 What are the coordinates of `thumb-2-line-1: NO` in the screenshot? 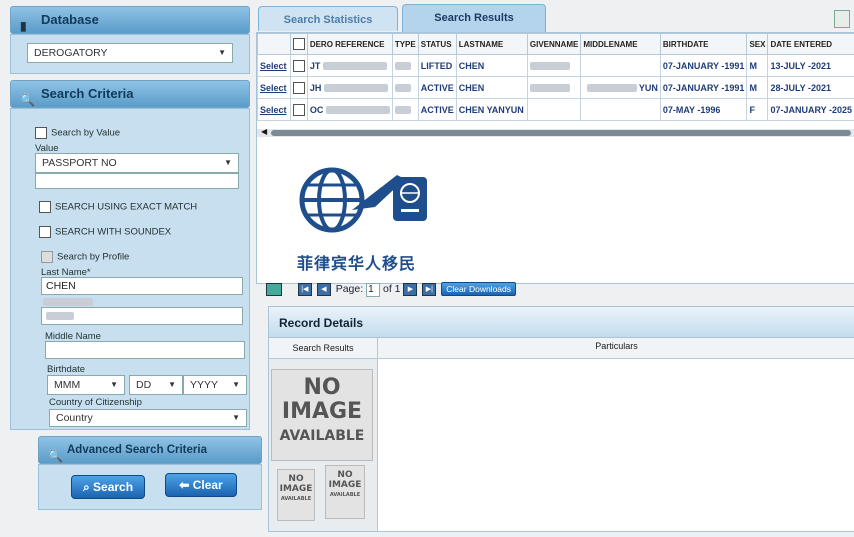 It's located at (345, 475).